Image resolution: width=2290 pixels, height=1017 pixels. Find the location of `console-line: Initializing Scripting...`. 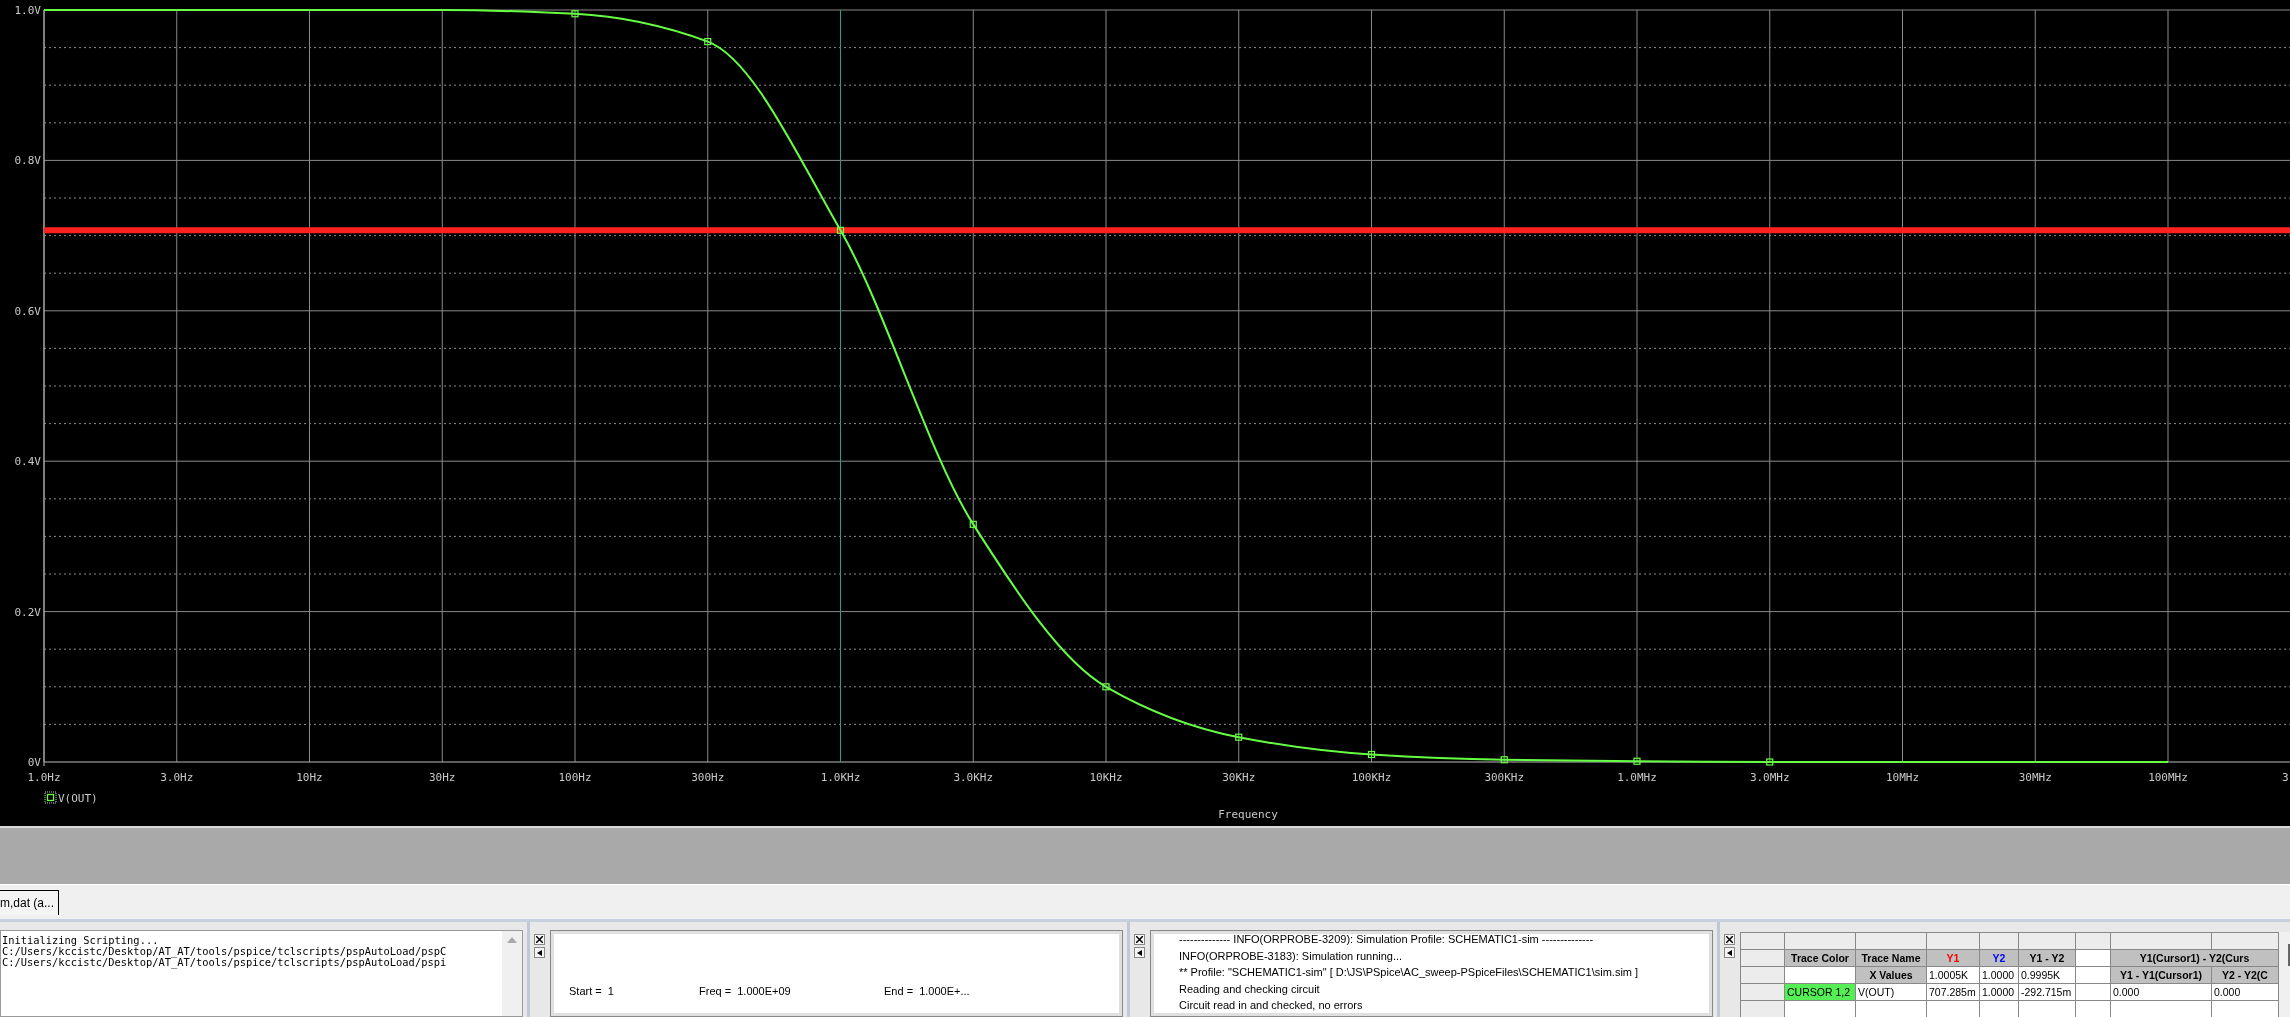

console-line: Initializing Scripting... is located at coordinates (80, 940).